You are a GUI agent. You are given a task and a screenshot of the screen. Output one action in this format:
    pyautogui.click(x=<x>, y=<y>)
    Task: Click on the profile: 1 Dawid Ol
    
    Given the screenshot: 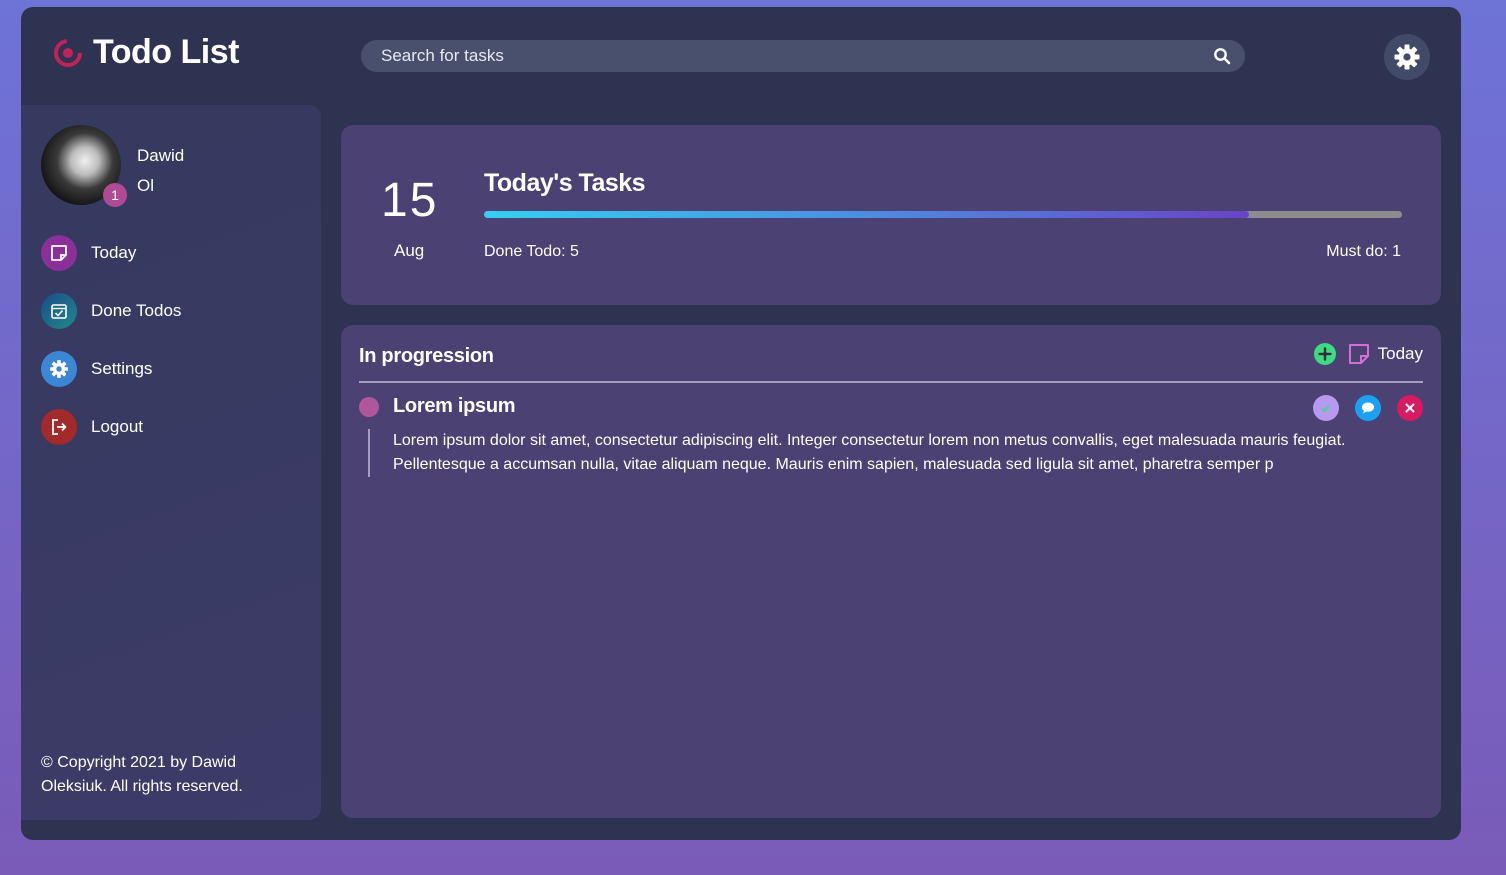 What is the action you would take?
    pyautogui.click(x=112, y=166)
    